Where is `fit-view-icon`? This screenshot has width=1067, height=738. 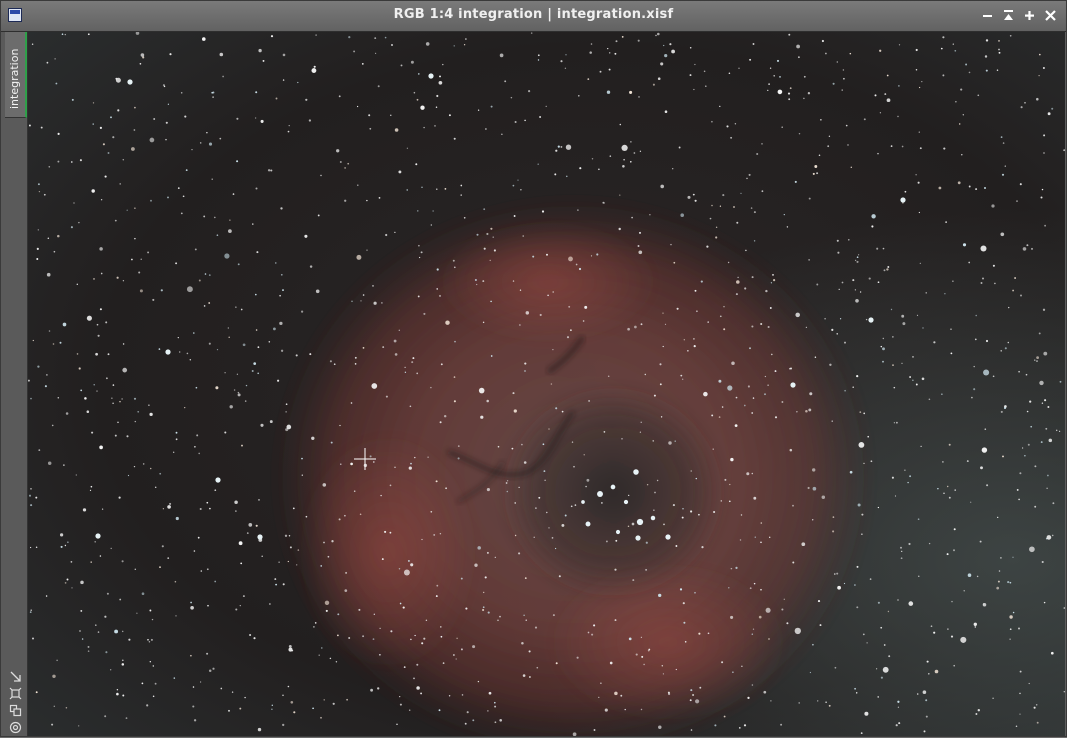
fit-view-icon is located at coordinates (15, 692).